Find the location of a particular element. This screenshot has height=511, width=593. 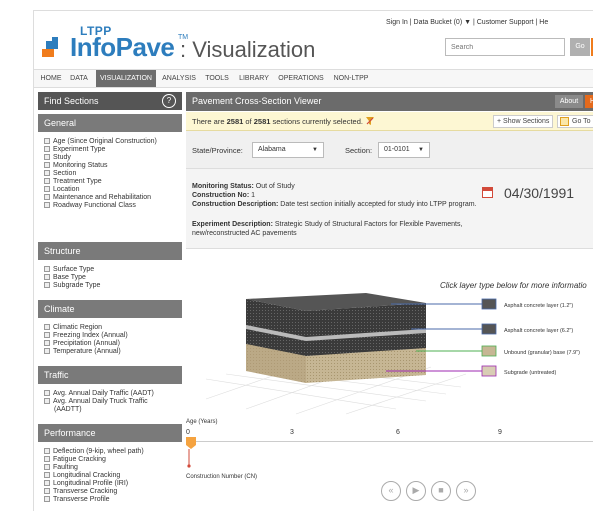

filter-label: Treatment Type is located at coordinates (77, 181).